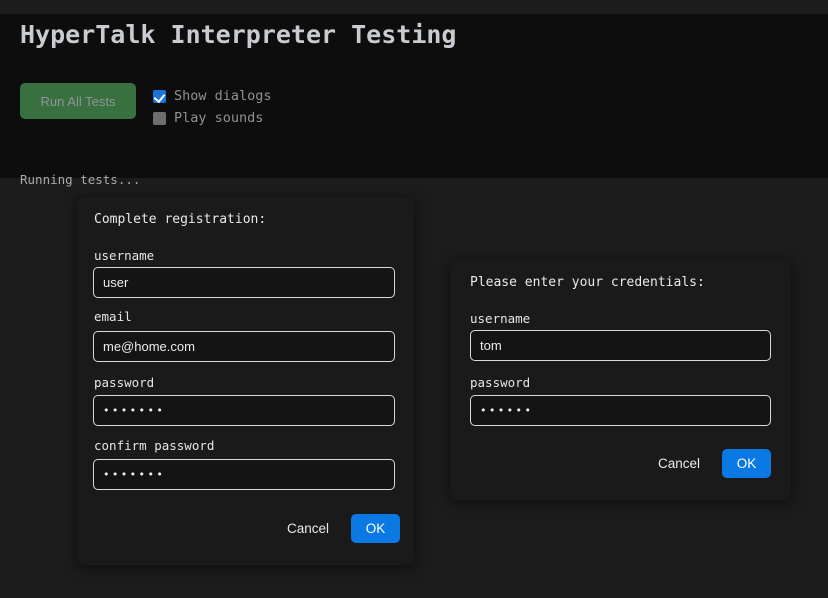 The image size is (828, 598). Describe the element at coordinates (238, 34) in the screenshot. I see `page-title: HyperTalk Interpreter Testing` at that location.